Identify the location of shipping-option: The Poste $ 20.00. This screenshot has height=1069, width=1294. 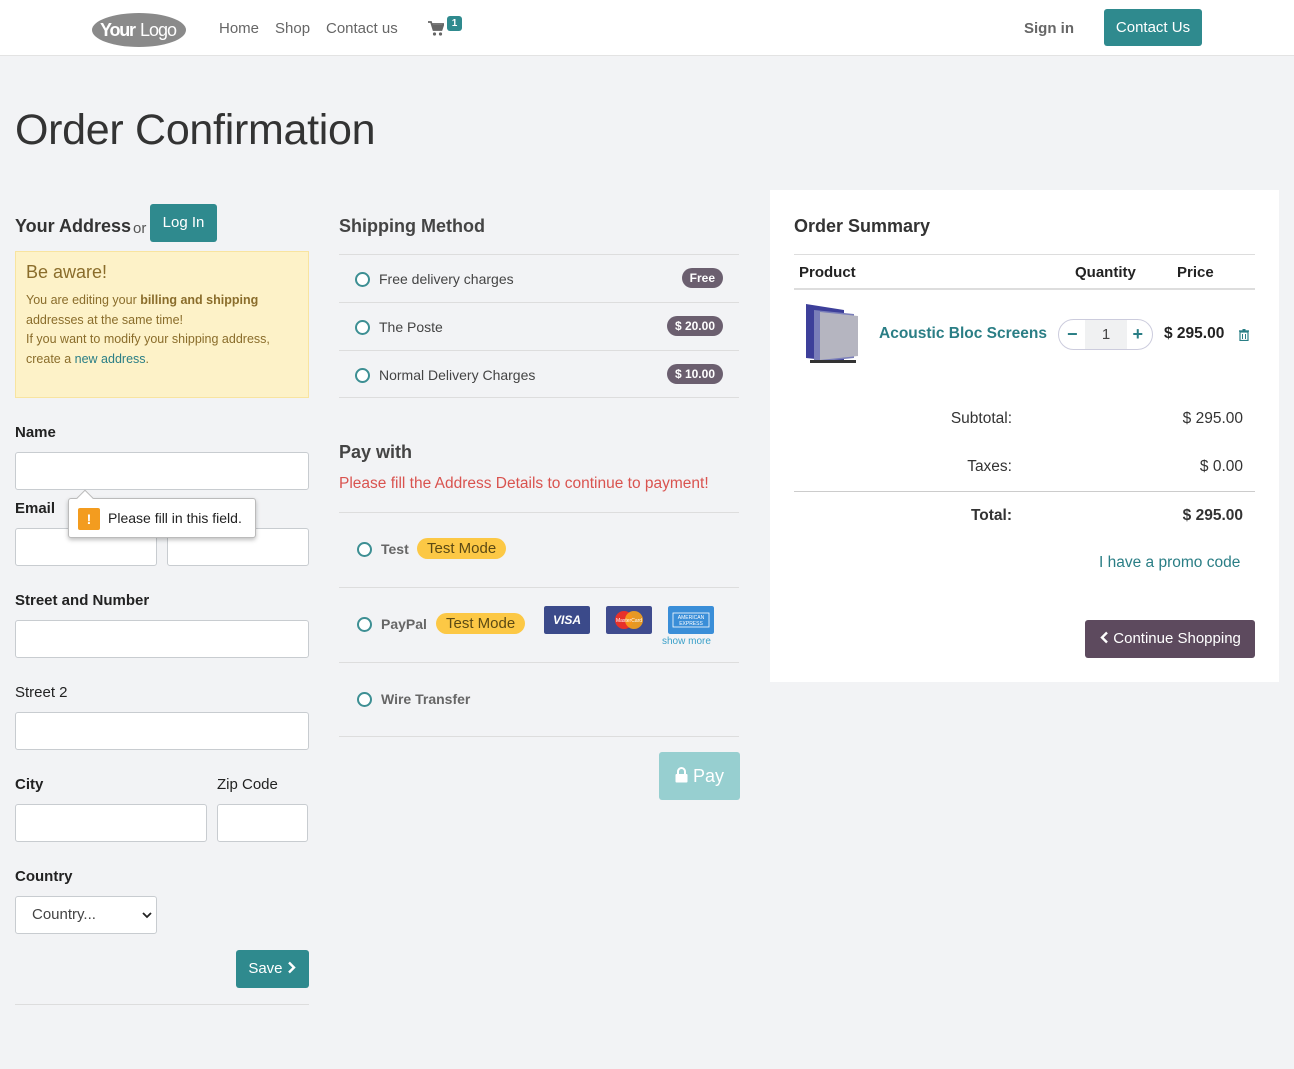
(539, 326).